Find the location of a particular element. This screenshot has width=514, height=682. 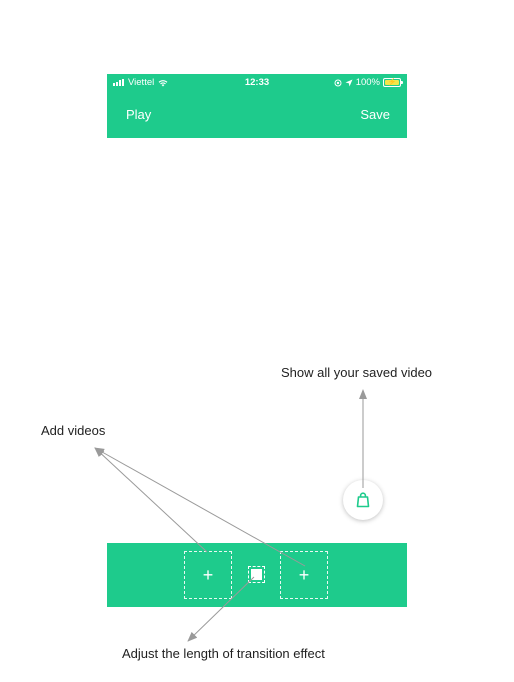

shopping-bag-icon is located at coordinates (363, 500).